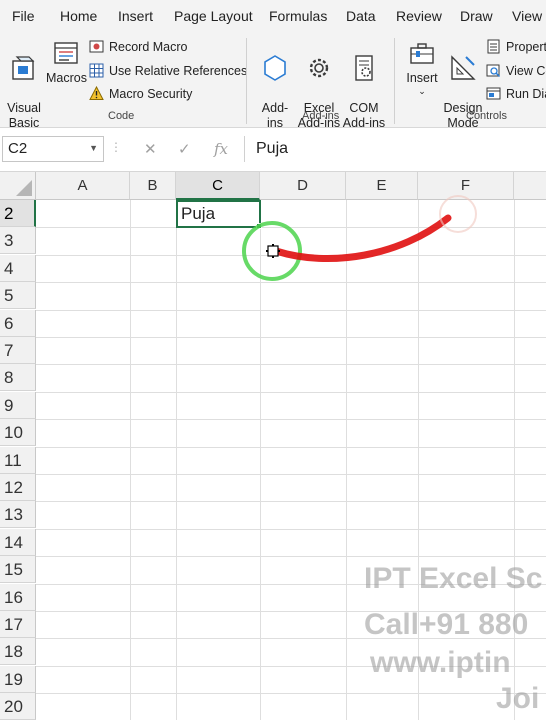  I want to click on record-macro-button: Record Macro, so click(138, 46).